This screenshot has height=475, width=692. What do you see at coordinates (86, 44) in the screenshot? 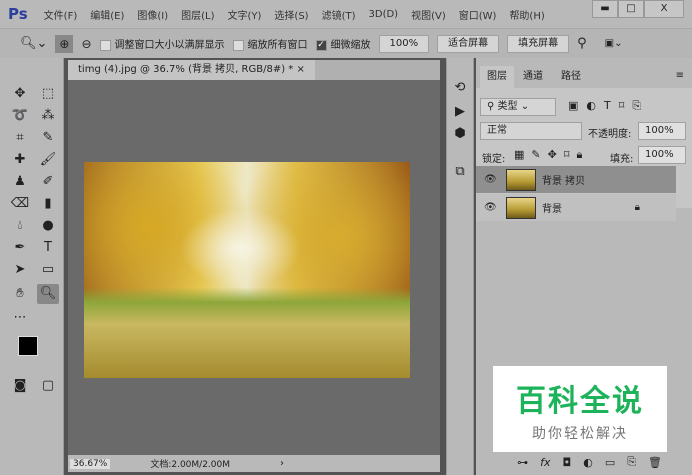
I see `zoom-out-icon: ⊖` at bounding box center [86, 44].